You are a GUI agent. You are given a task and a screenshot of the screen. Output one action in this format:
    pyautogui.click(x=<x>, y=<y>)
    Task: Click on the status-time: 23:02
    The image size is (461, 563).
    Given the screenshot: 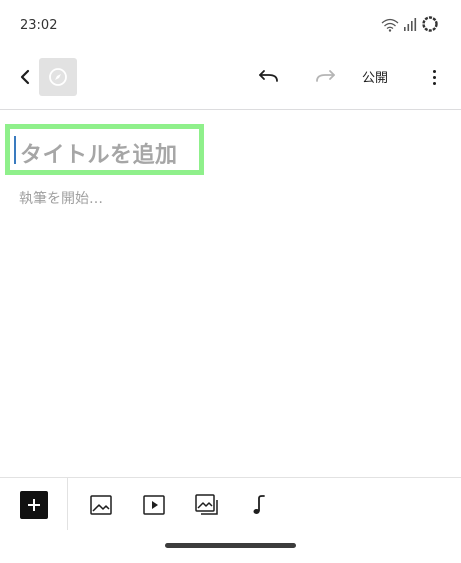 What is the action you would take?
    pyautogui.click(x=39, y=25)
    